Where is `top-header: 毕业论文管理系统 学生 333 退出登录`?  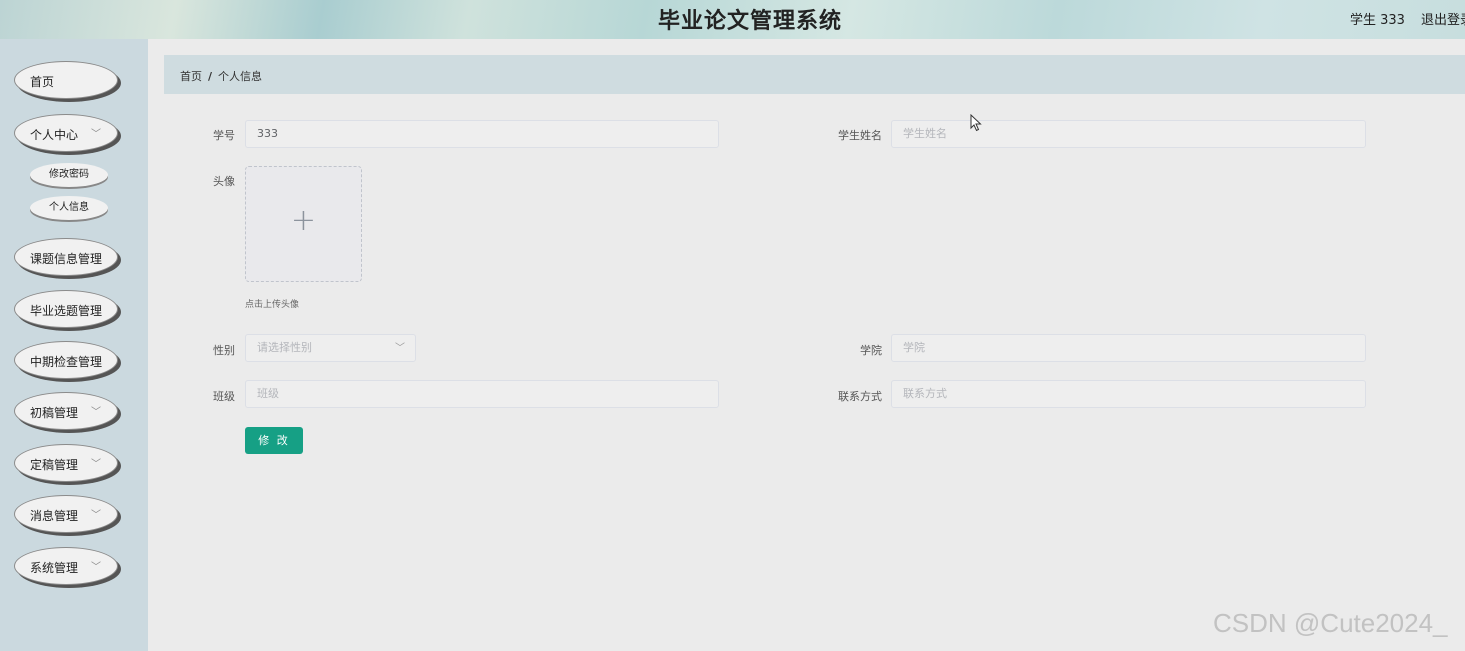 top-header: 毕业论文管理系统 学生 333 退出登录 is located at coordinates (732, 19).